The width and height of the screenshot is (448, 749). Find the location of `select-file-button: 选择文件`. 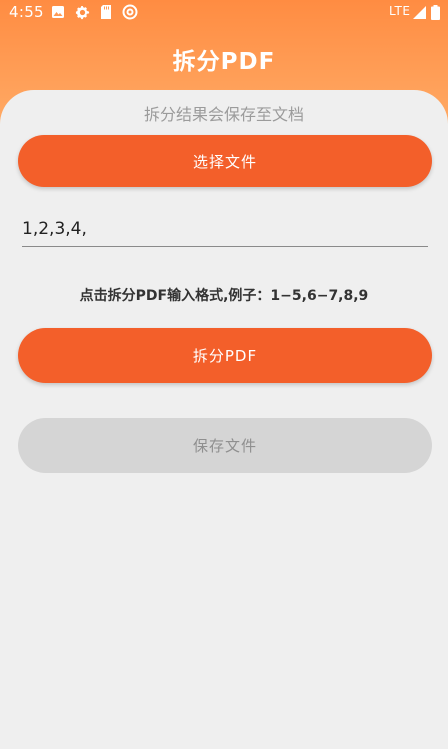

select-file-button: 选择文件 is located at coordinates (225, 161).